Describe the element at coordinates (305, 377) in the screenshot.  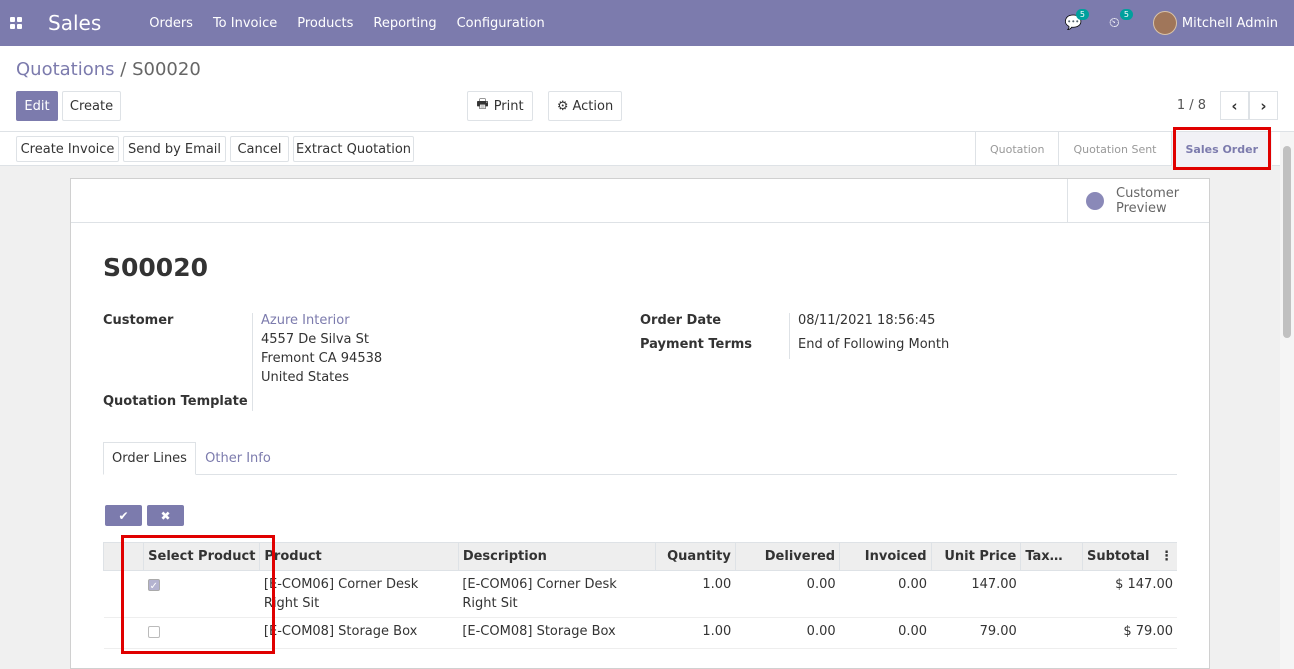
I see `address-line-3: United States` at that location.